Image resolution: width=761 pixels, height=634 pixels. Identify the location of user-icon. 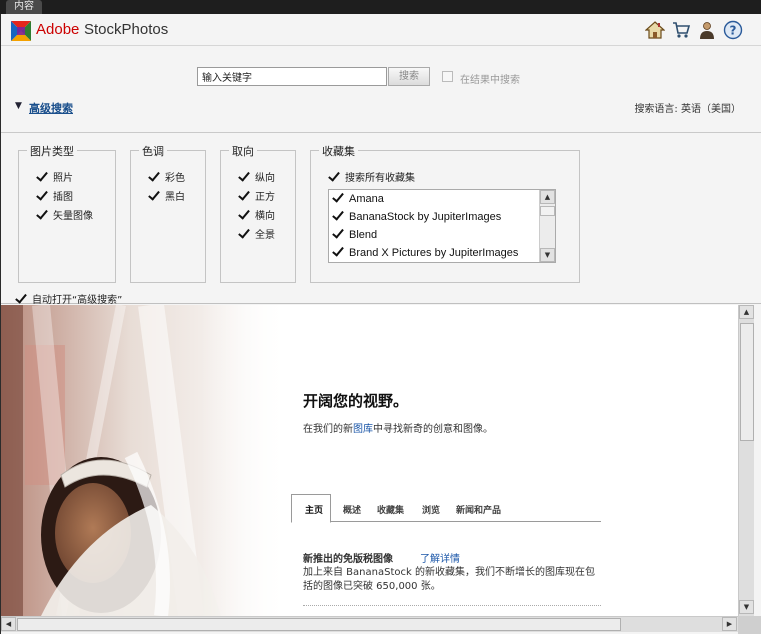
(707, 30).